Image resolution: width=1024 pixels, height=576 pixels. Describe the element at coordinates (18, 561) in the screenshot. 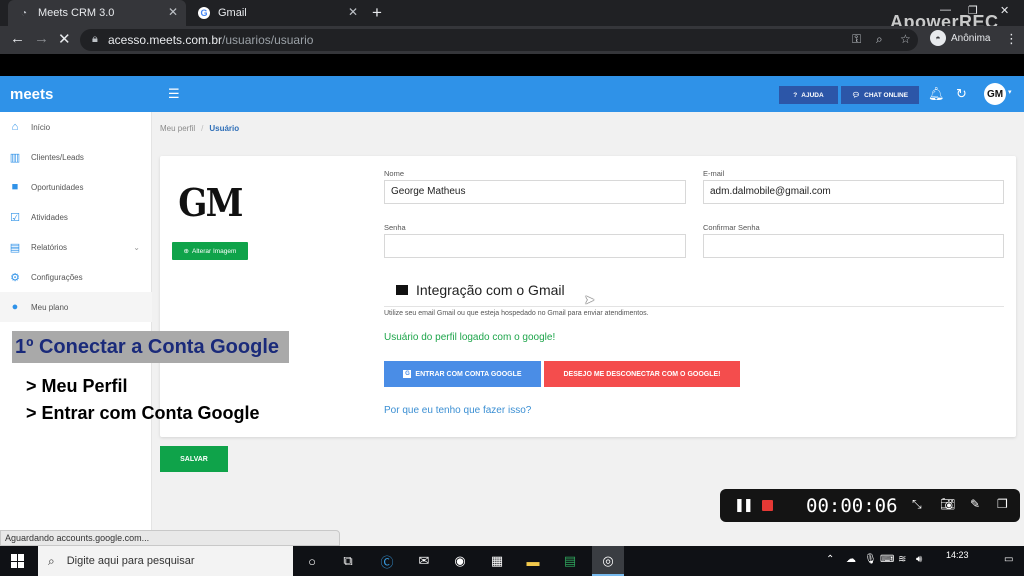

I see `windows-start-icon` at that location.